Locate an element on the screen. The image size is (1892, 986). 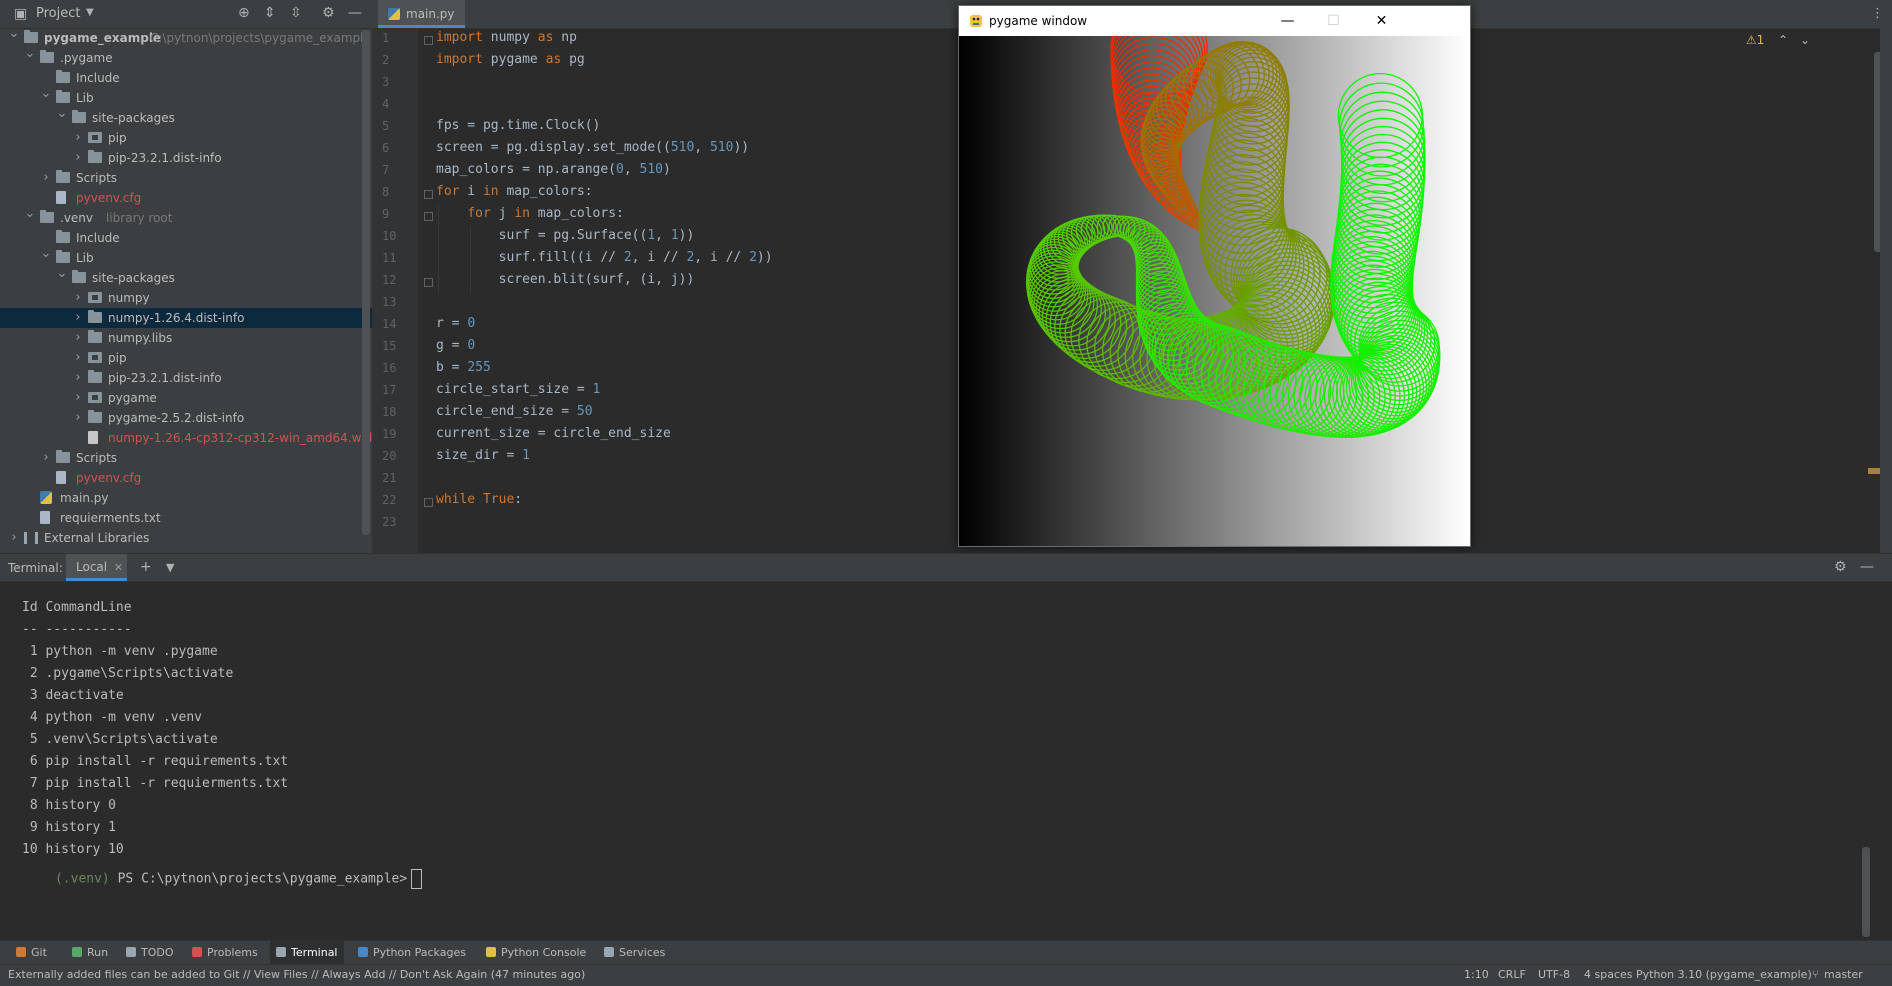
tool-button-services: Services is located at coordinates (634, 953).